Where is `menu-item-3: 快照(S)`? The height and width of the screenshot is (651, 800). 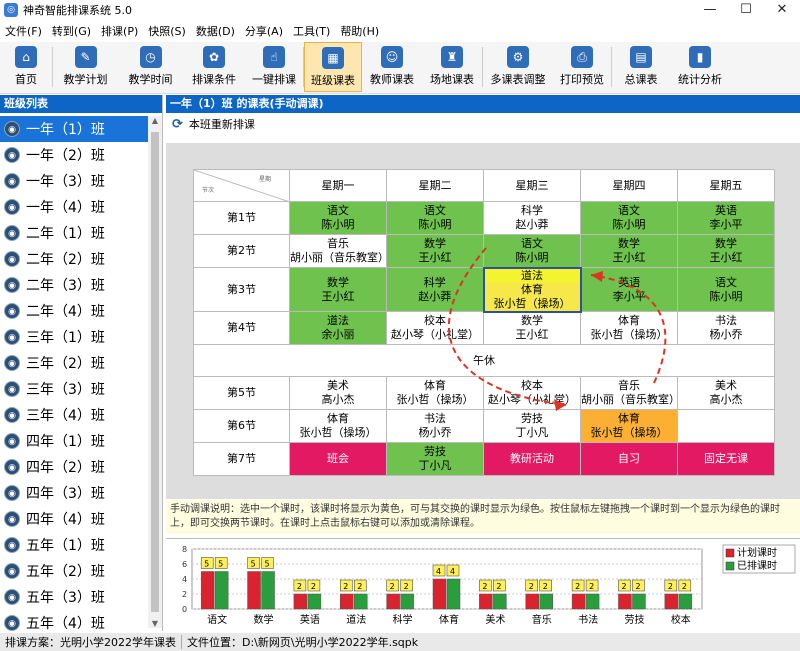 menu-item-3: 快照(S) is located at coordinates (167, 32).